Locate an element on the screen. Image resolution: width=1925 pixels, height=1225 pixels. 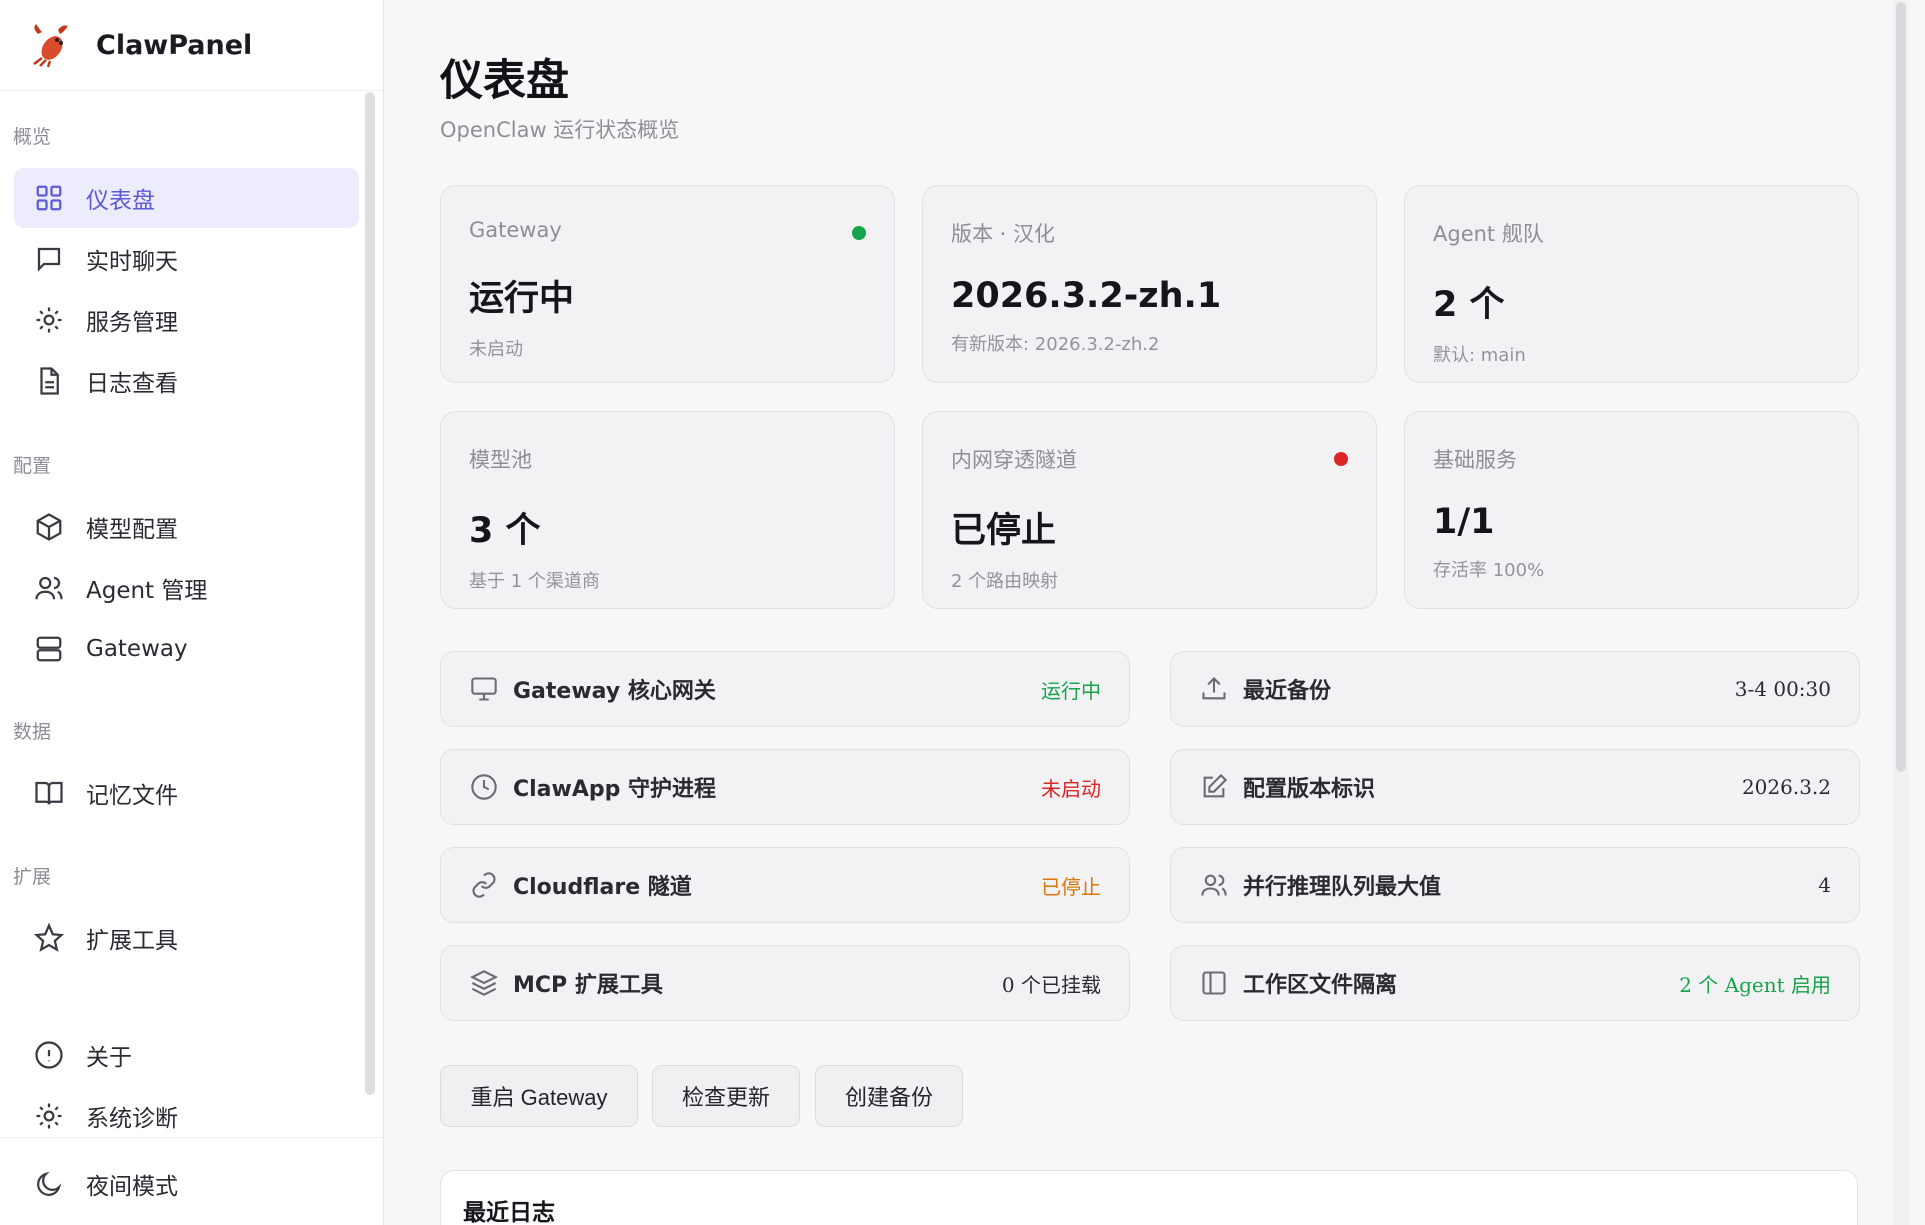
card-meta: 默认: main is located at coordinates (1479, 355).